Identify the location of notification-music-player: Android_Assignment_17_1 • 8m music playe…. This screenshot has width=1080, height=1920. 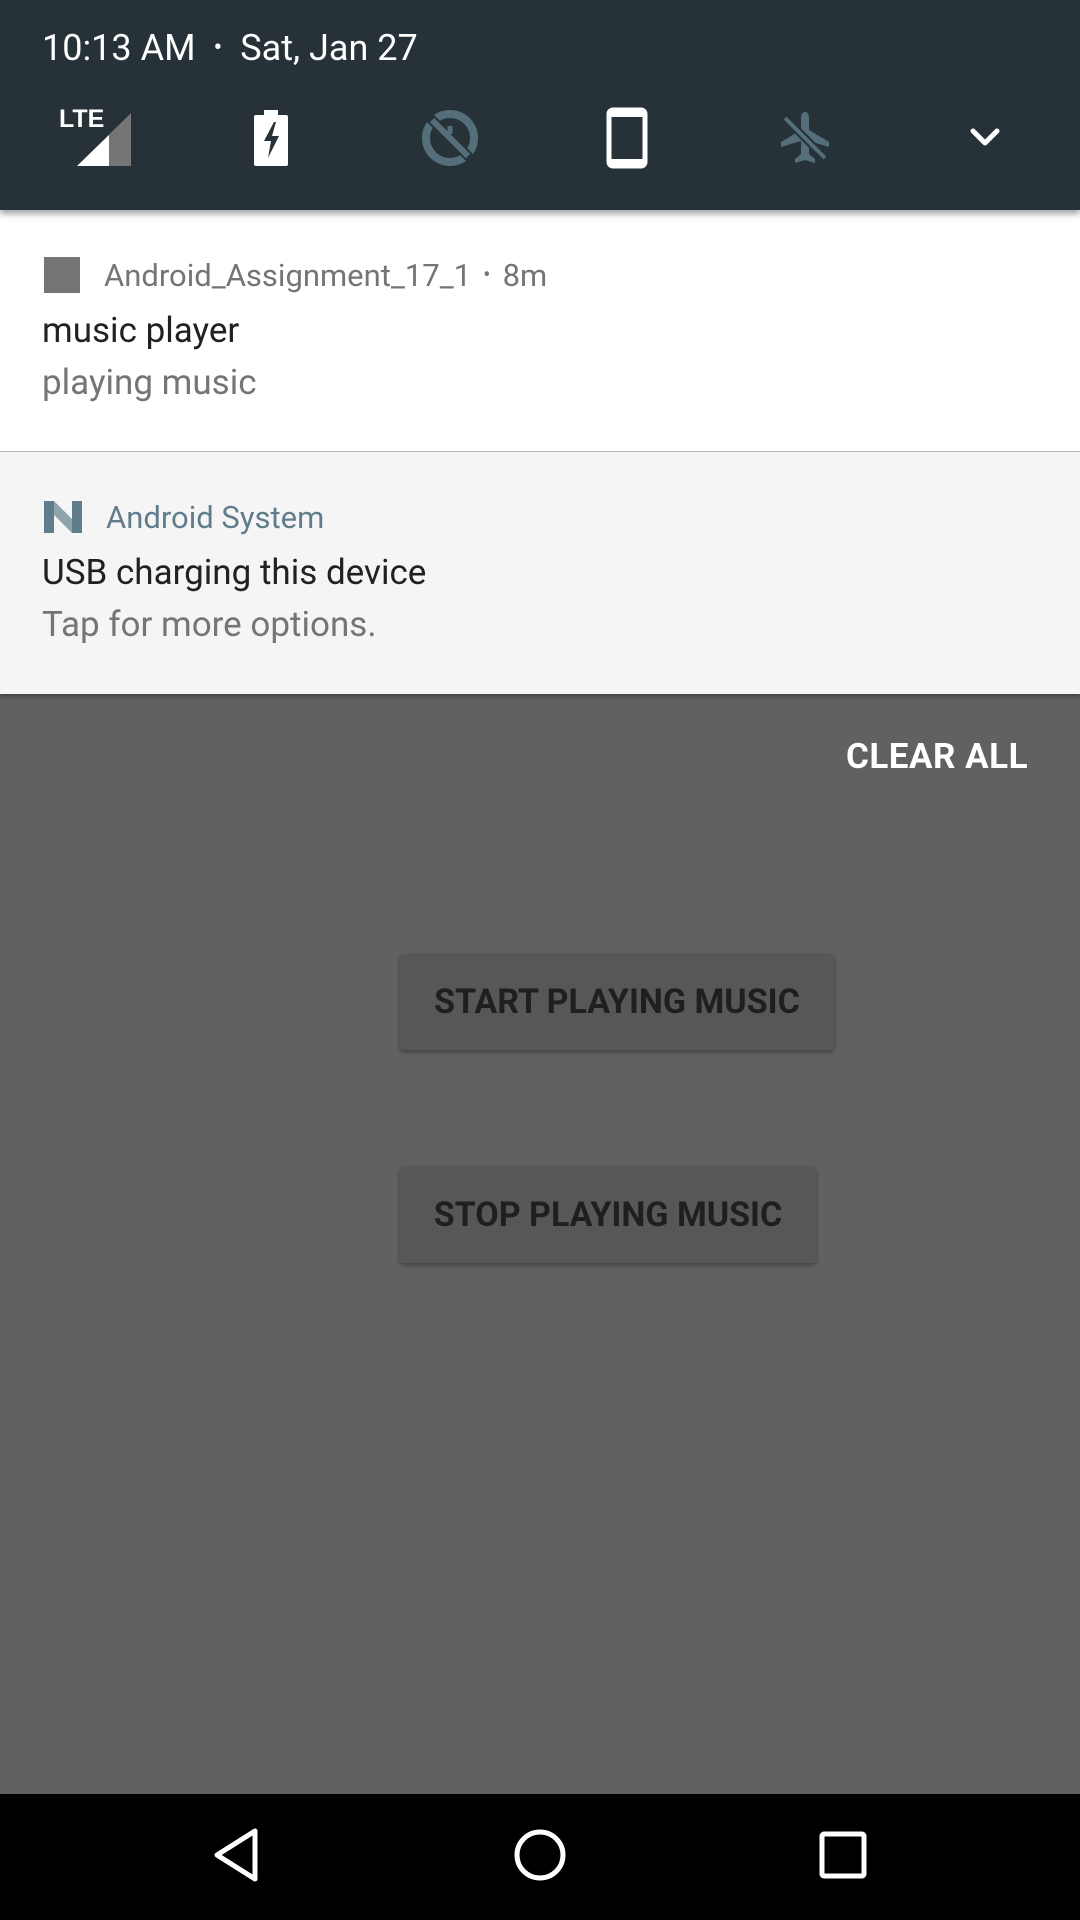
(540, 331).